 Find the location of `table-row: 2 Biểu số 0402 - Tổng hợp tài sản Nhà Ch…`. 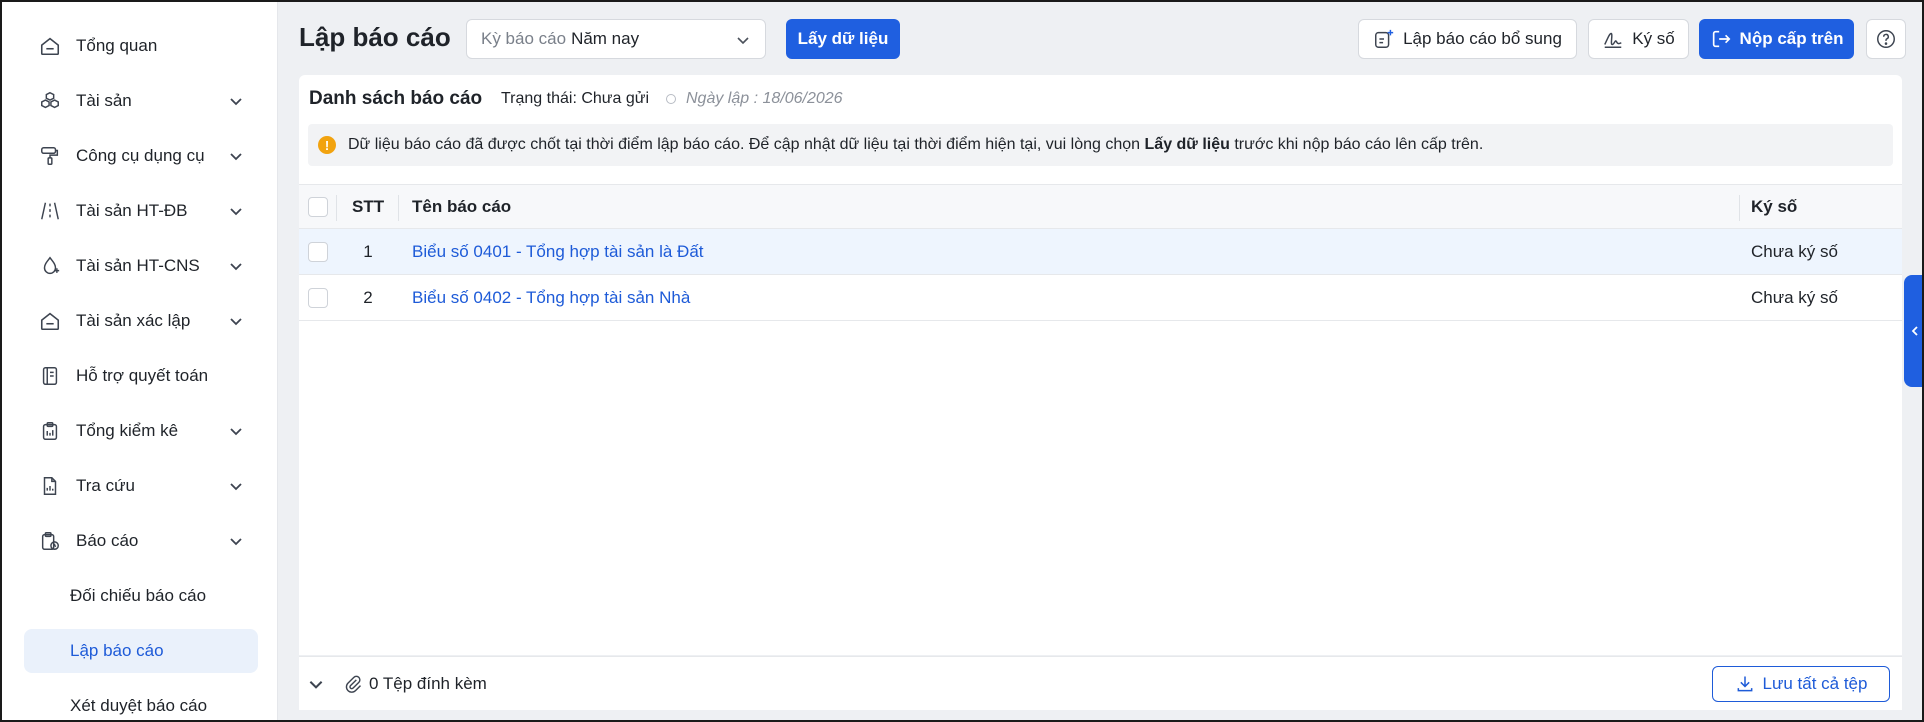

table-row: 2 Biểu số 0402 - Tổng hợp tài sản Nhà Ch… is located at coordinates (1100, 298).